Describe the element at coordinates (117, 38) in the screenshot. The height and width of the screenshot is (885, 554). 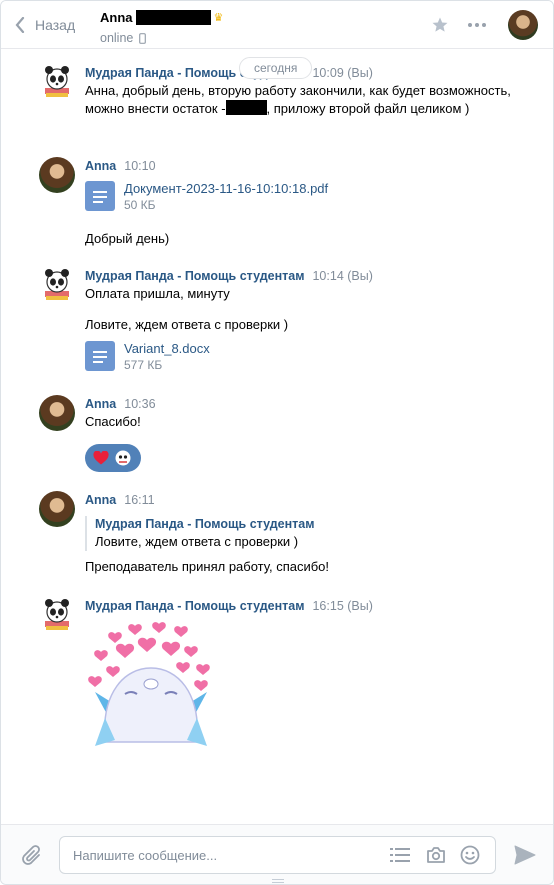
I see `peer-status: online` at that location.